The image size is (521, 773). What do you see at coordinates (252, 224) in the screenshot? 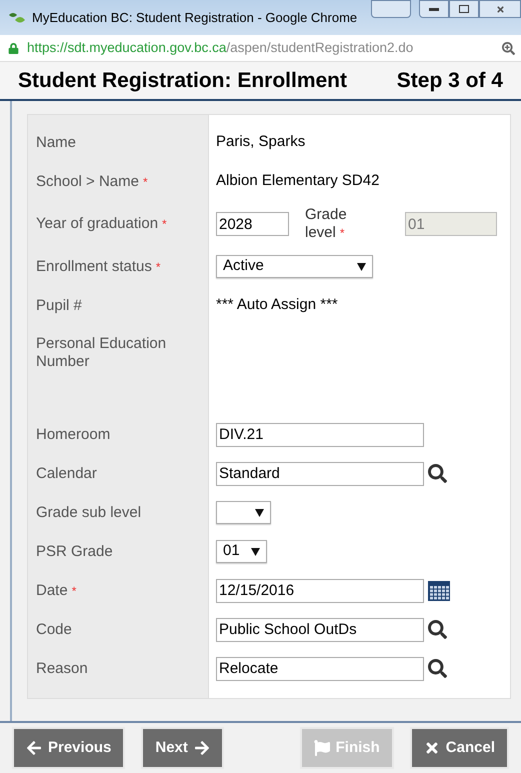
I see `input-field: 2028` at bounding box center [252, 224].